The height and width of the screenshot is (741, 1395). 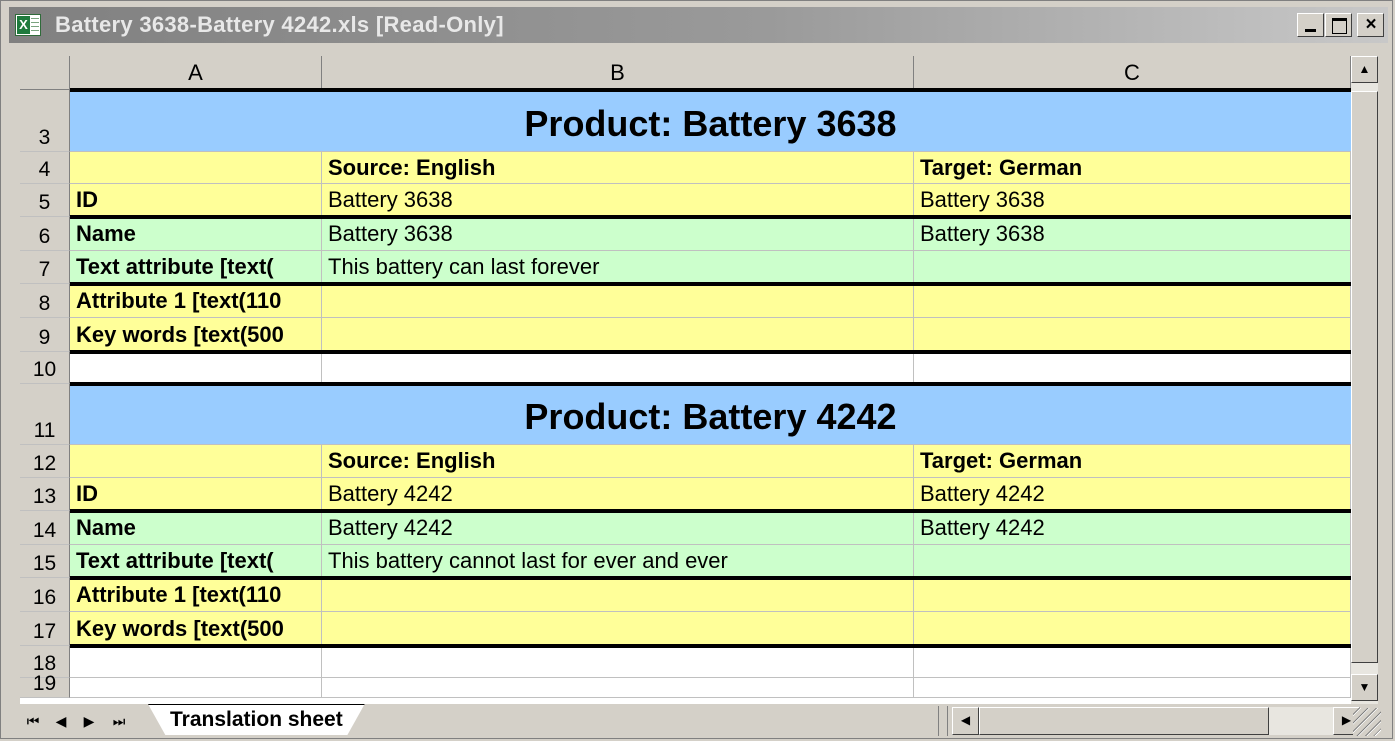 What do you see at coordinates (45, 121) in the screenshot?
I see `row-header-3: 3` at bounding box center [45, 121].